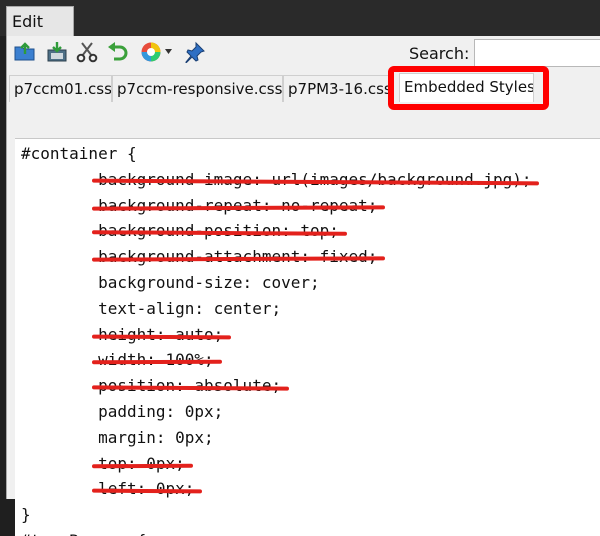 Image resolution: width=600 pixels, height=536 pixels. Describe the element at coordinates (79, 153) in the screenshot. I see `code-line: #container {` at that location.